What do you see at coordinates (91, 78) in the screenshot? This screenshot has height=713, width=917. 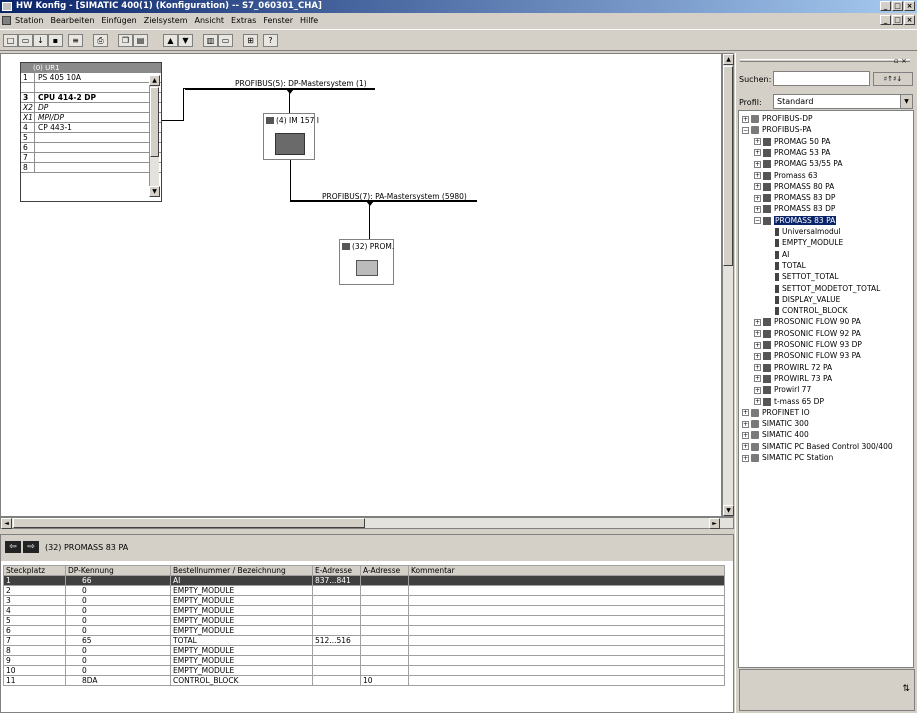 I see `rack-slot-row: 1 PS 405 10A` at bounding box center [91, 78].